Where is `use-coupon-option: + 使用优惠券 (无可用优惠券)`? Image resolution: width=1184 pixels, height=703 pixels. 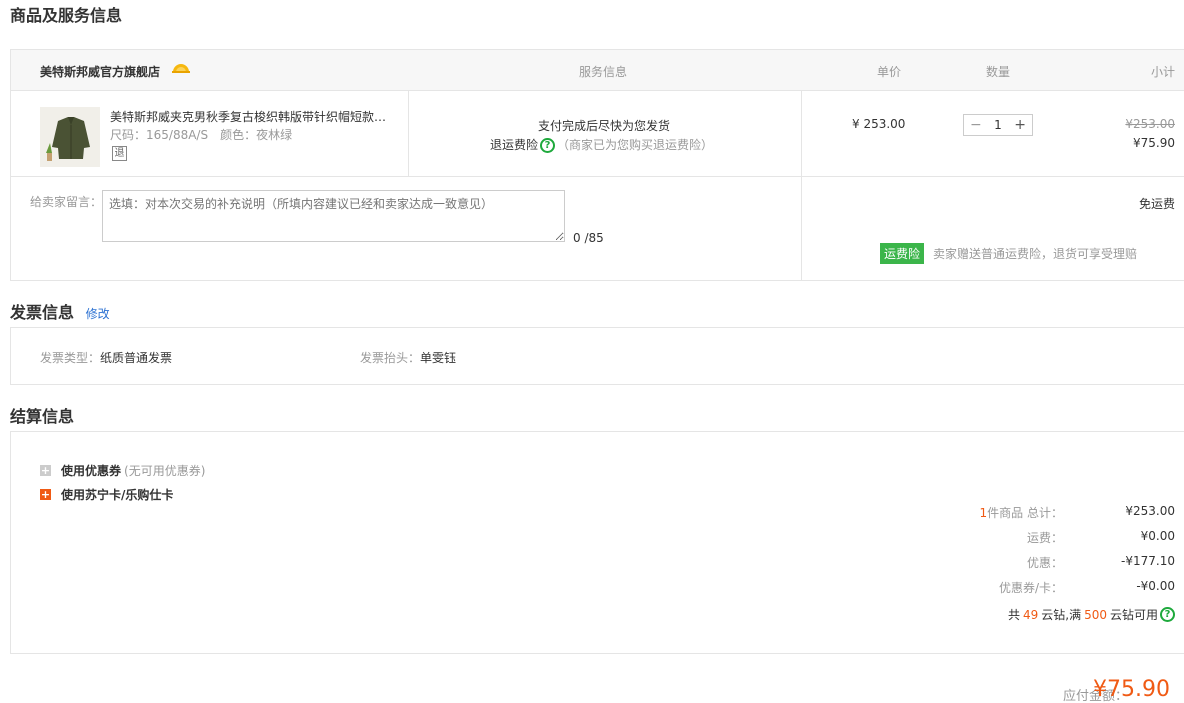
use-coupon-option: + 使用优惠券 (无可用优惠券) is located at coordinates (122, 470).